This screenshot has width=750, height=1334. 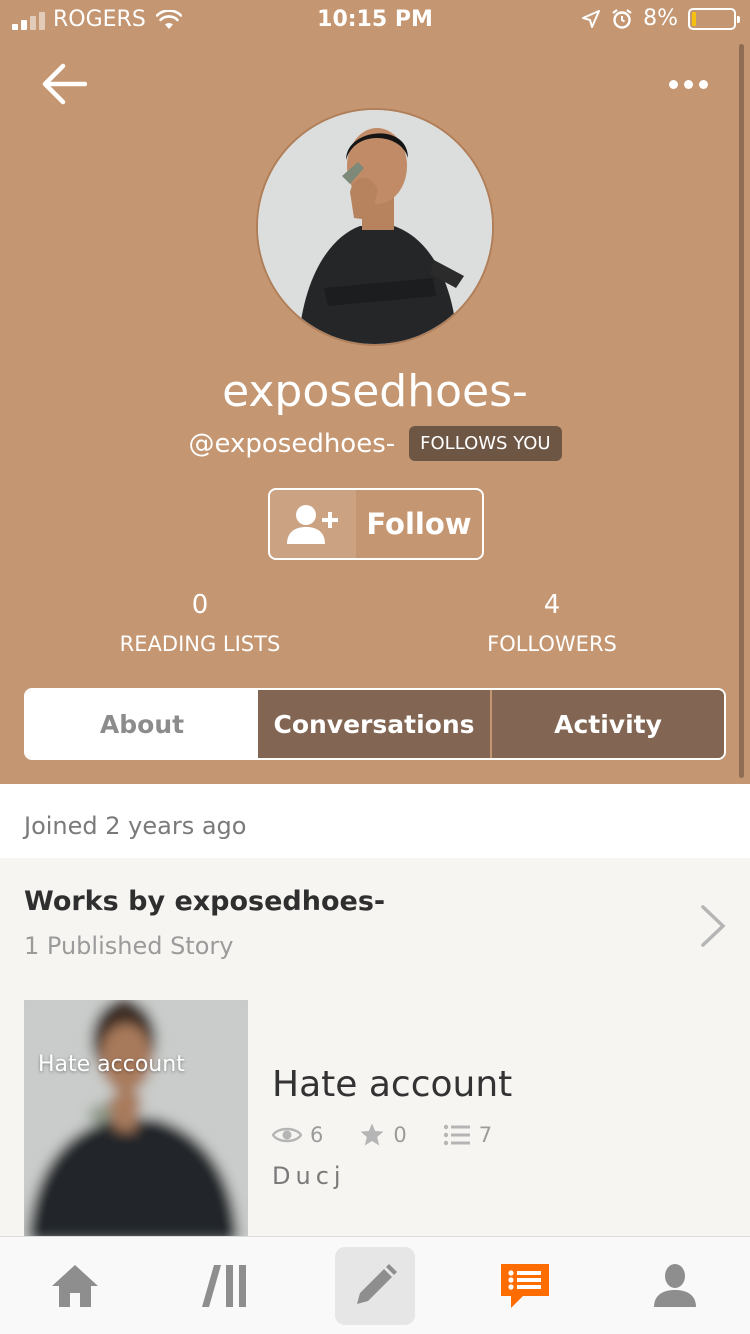 I want to click on nav-library, so click(x=225, y=1285).